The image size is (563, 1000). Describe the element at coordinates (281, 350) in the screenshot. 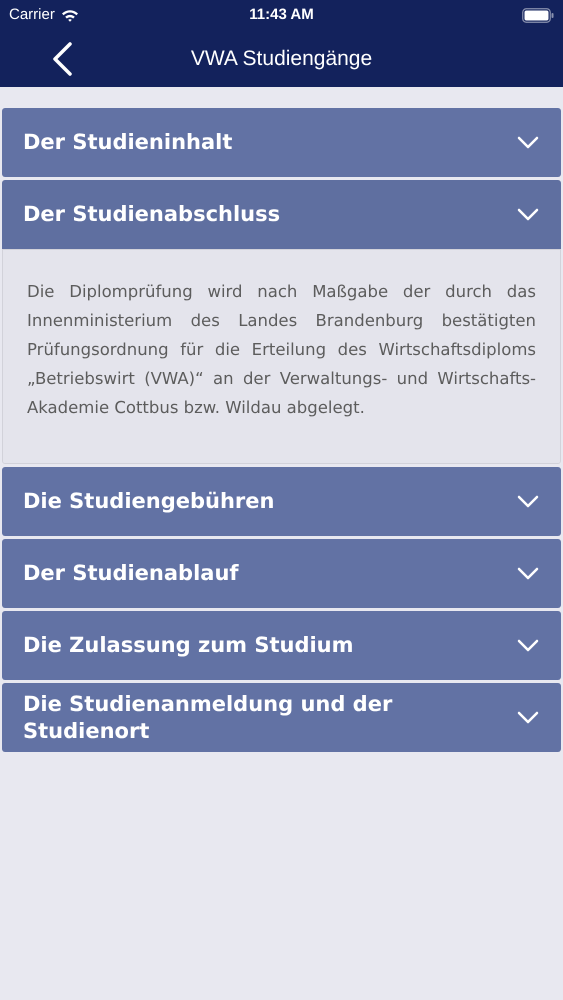

I see `section-text: Die Diplomprüfung wird nach Maßgabe der durch das Innenministerium des Landes Brandenburg bestätigten Prüfungsordnung für die Erteilung des Wirtschaftsdiploms „Betriebswirt (VWA)“ an der Verwaltungs- und Wirtschafts-Akademie Cottbus bzw. Wildau abgelegt.` at that location.